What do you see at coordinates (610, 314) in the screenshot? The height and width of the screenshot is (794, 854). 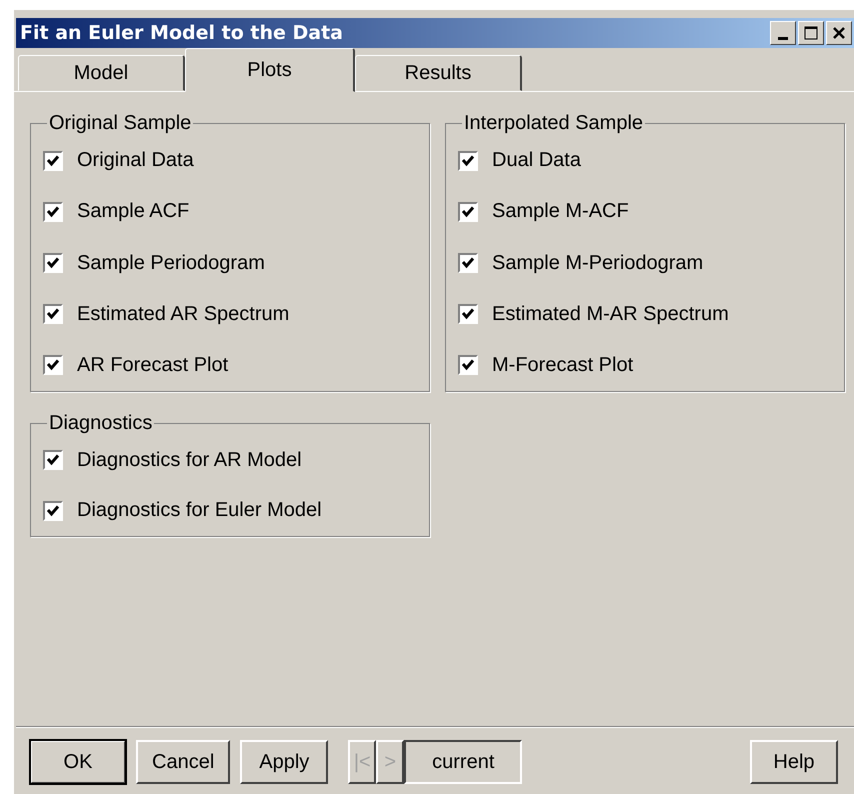 I see `checkbox-label: Estimated M-AR Spectrum` at bounding box center [610, 314].